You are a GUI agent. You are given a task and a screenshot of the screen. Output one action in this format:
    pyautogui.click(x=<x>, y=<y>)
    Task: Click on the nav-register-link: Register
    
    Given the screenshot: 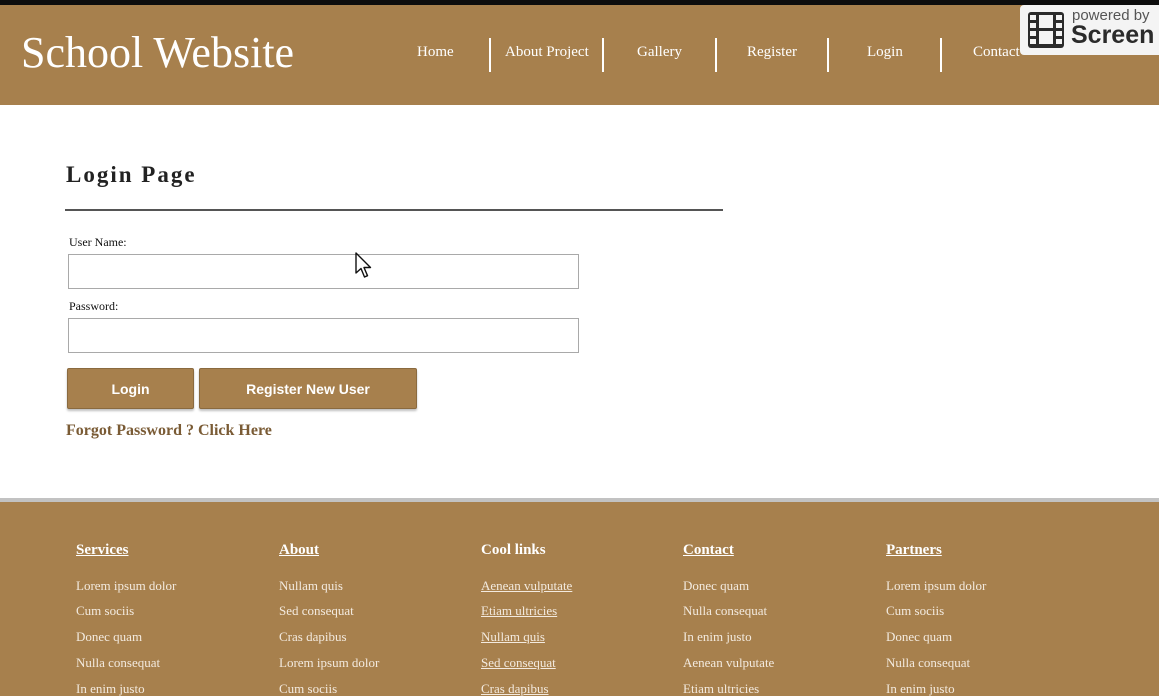 What is the action you would take?
    pyautogui.click(x=772, y=52)
    